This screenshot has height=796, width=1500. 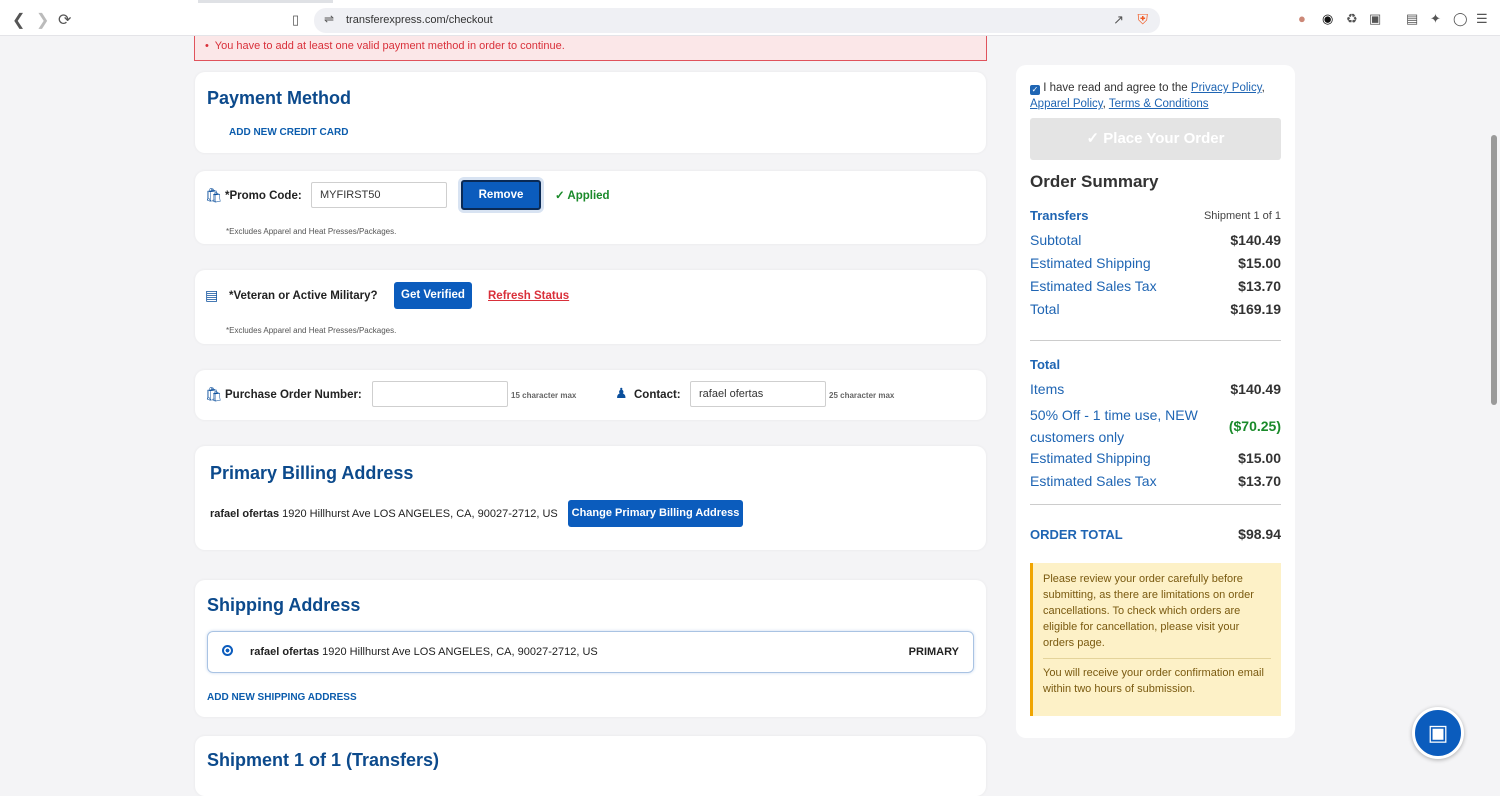 I want to click on place-order-button: ✓ Place Your Order, so click(x=1155, y=139).